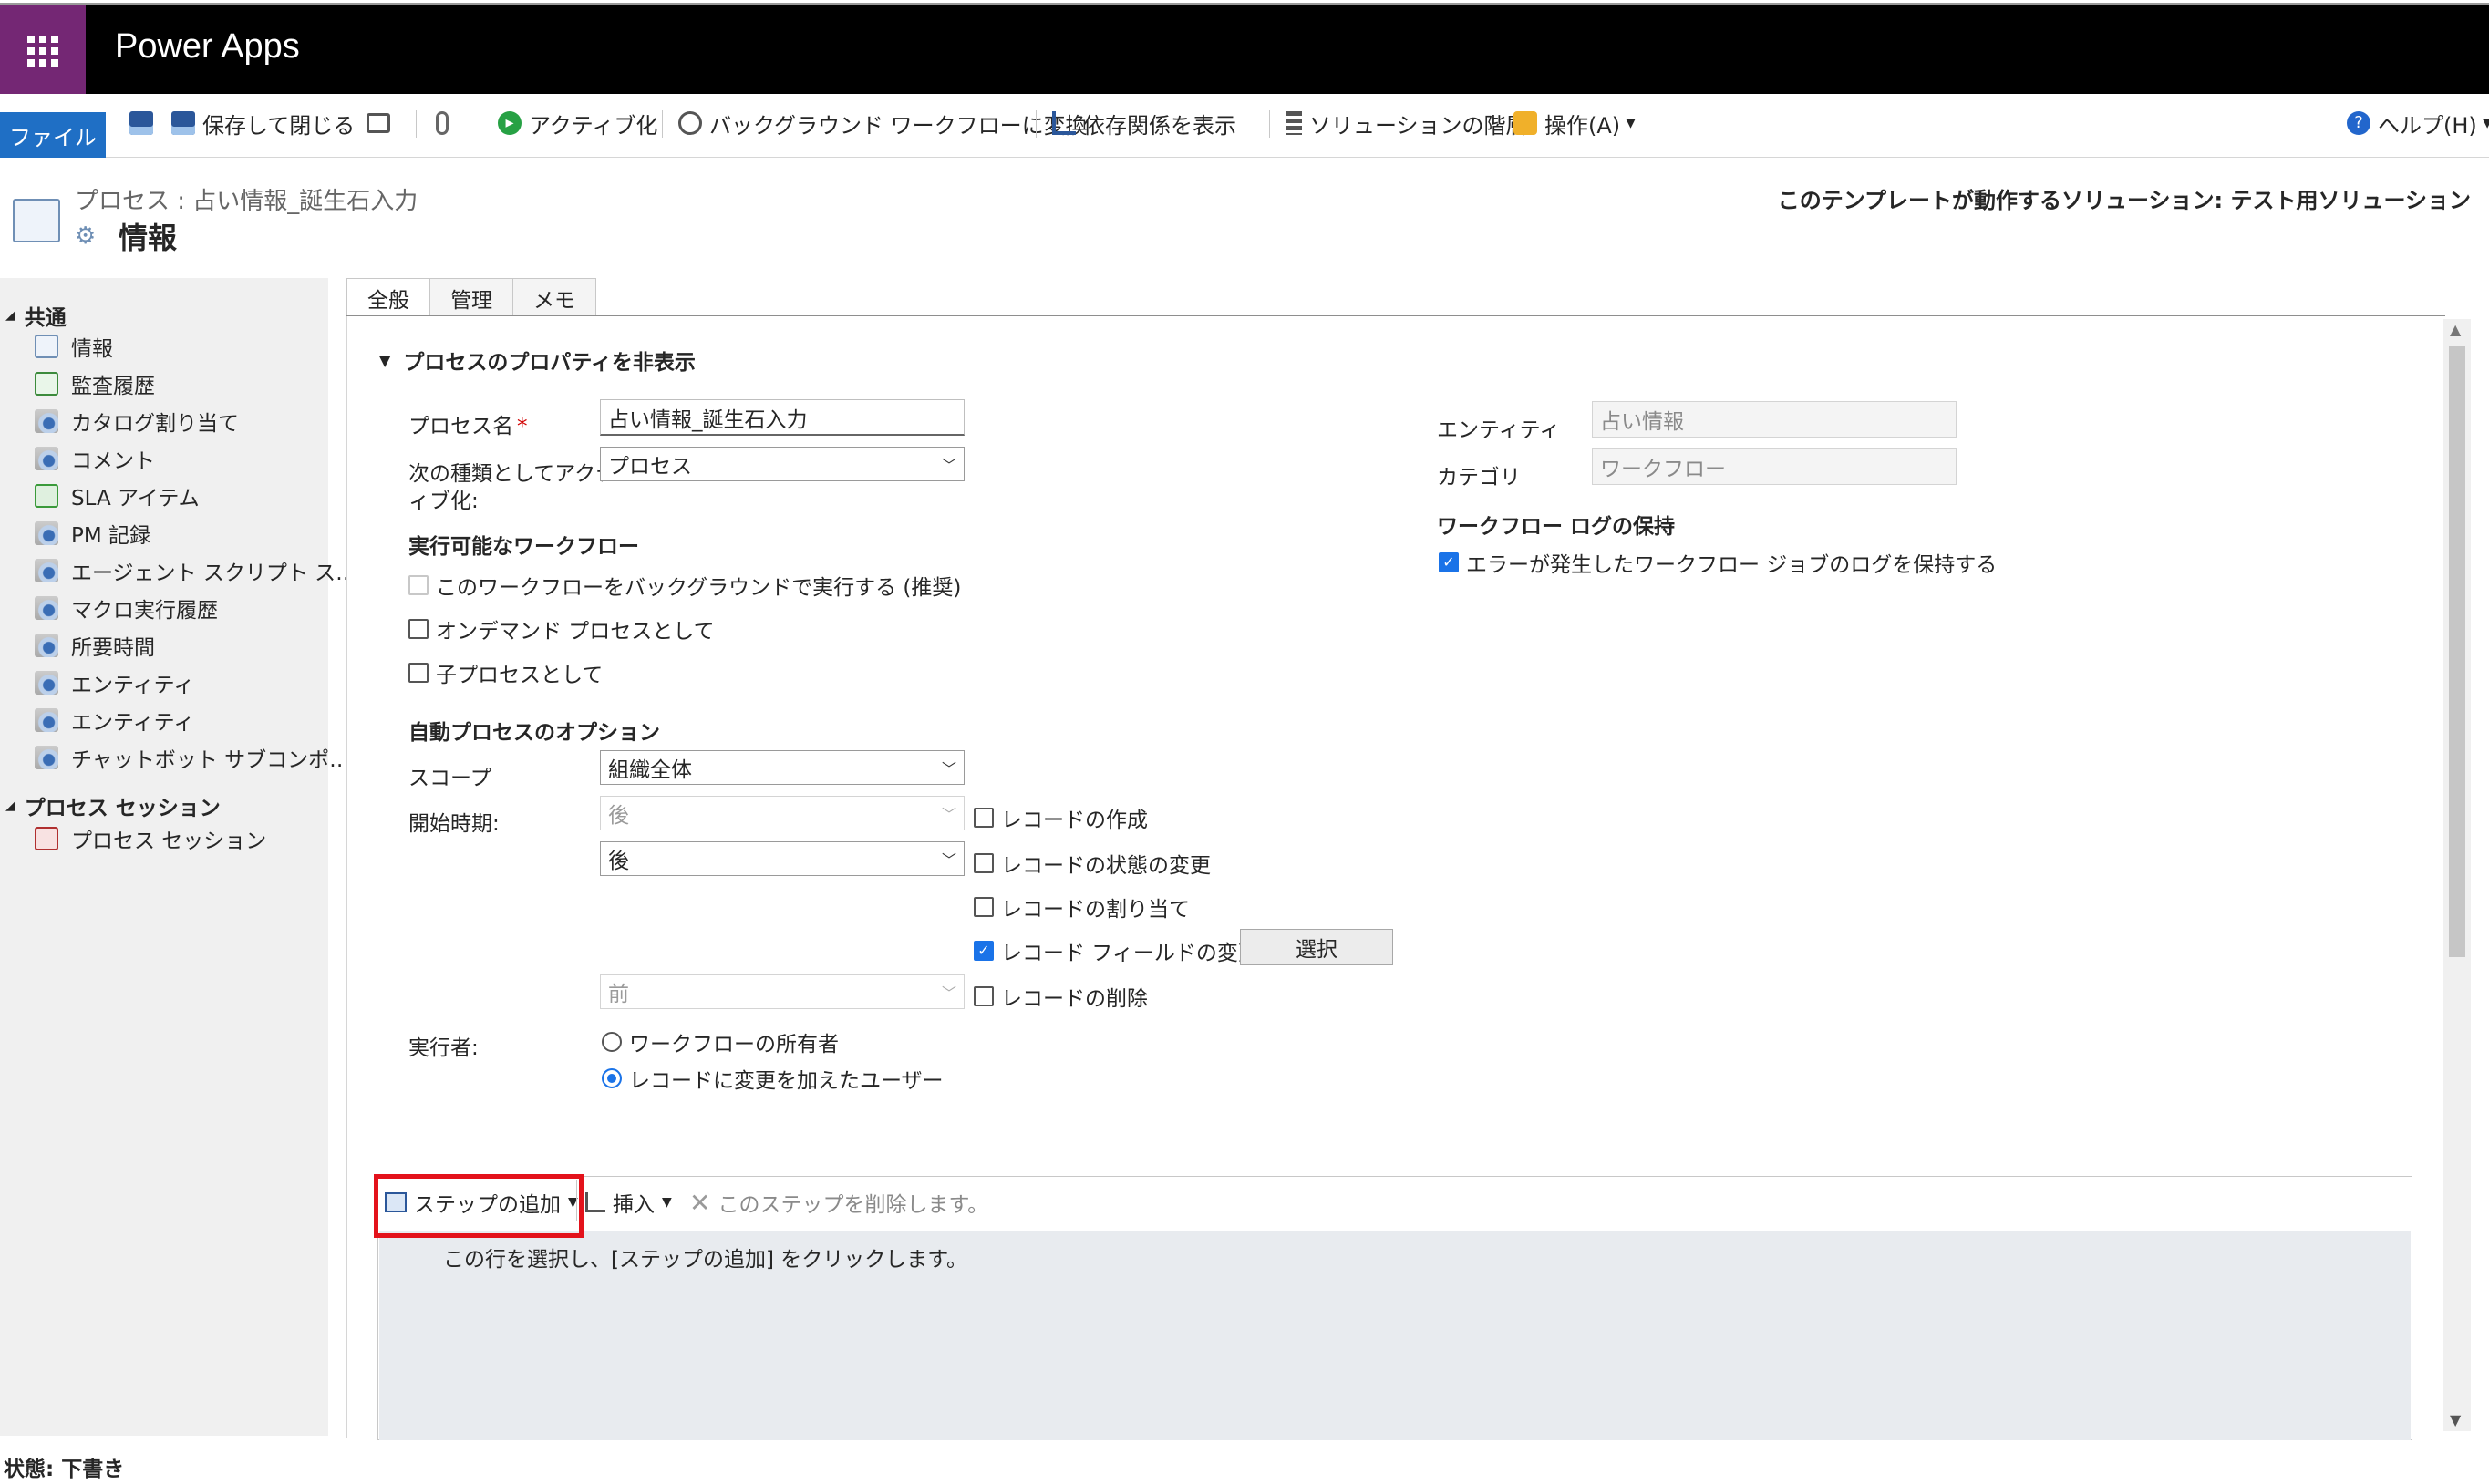  I want to click on form-tabs: 全般 管理 メモ, so click(471, 297).